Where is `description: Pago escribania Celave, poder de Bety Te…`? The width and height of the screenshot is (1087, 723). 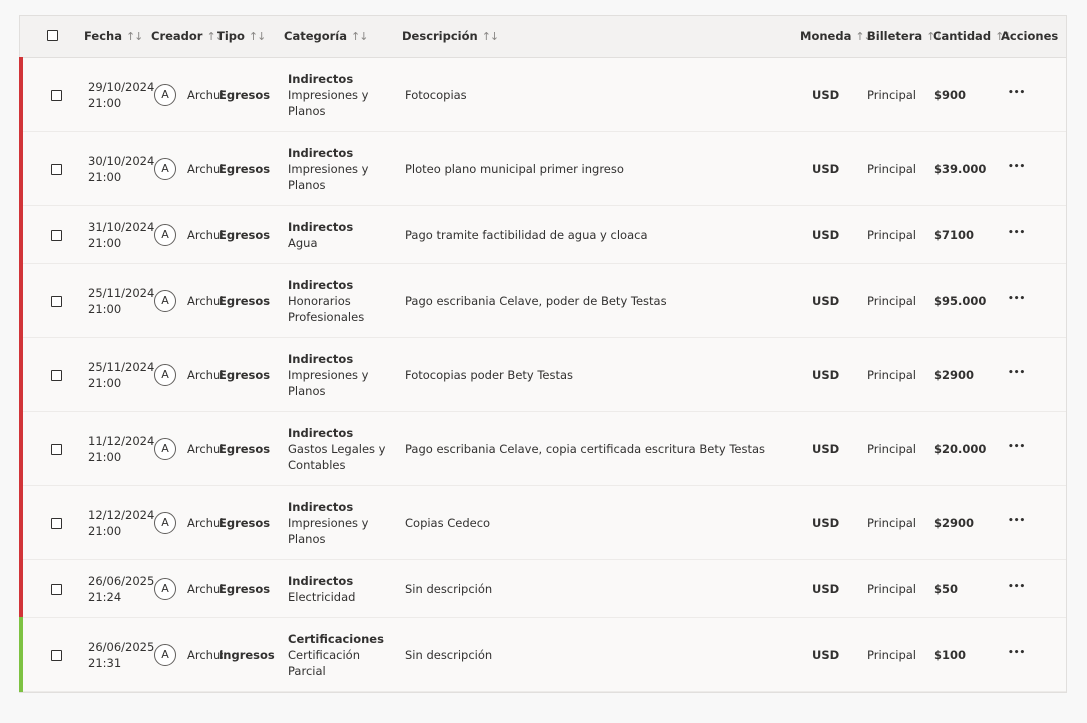 description: Pago escribania Celave, poder de Bety Te… is located at coordinates (536, 300).